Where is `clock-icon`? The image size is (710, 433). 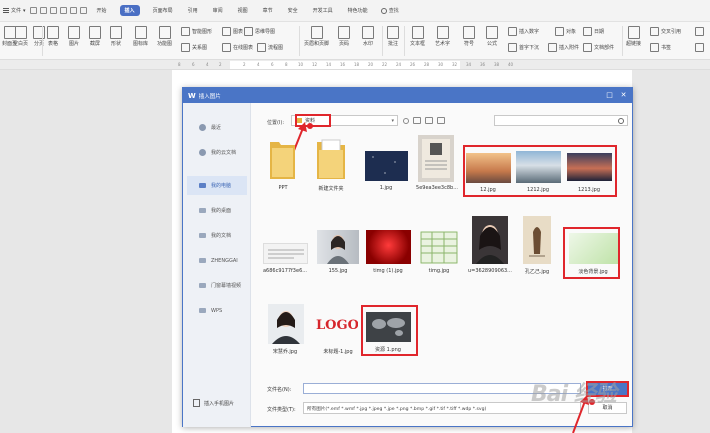 clock-icon is located at coordinates (202, 127).